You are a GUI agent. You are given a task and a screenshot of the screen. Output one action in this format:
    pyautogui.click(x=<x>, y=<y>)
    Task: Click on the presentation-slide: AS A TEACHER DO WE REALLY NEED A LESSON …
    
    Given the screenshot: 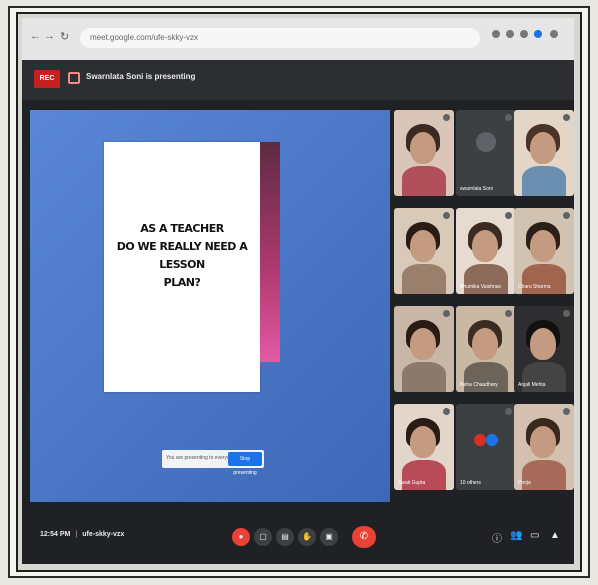 What is the action you would take?
    pyautogui.click(x=182, y=267)
    